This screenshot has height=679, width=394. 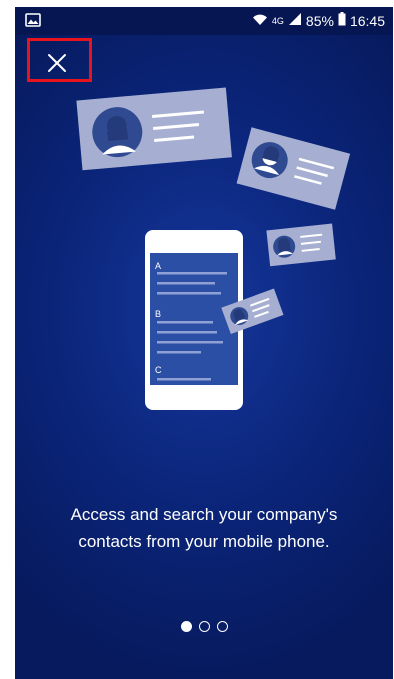 I want to click on contact-letter-b: B, so click(x=158, y=314).